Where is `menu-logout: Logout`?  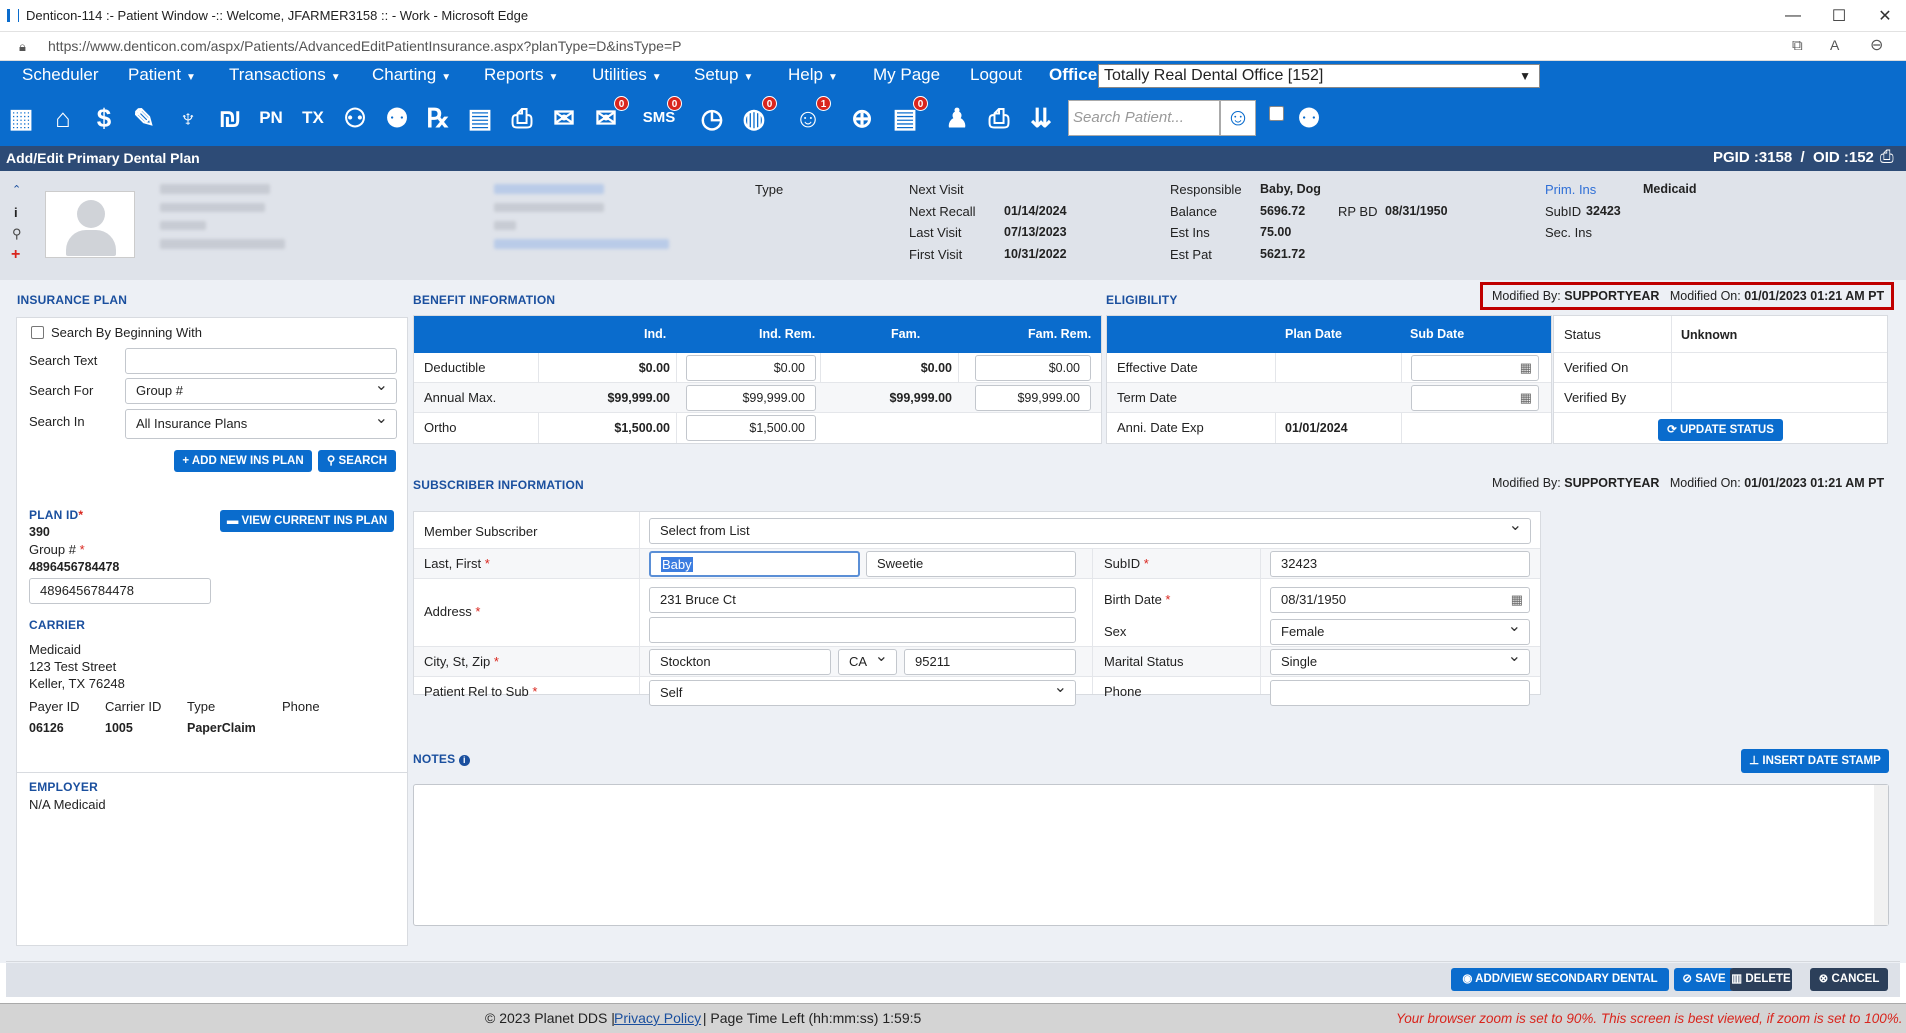 menu-logout: Logout is located at coordinates (996, 76).